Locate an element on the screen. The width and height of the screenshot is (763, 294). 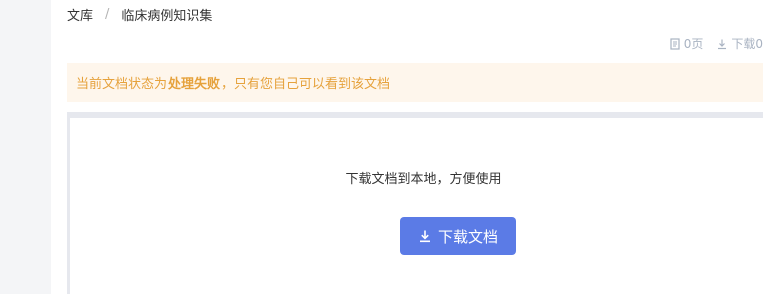
page-count-text: 0页 is located at coordinates (693, 44).